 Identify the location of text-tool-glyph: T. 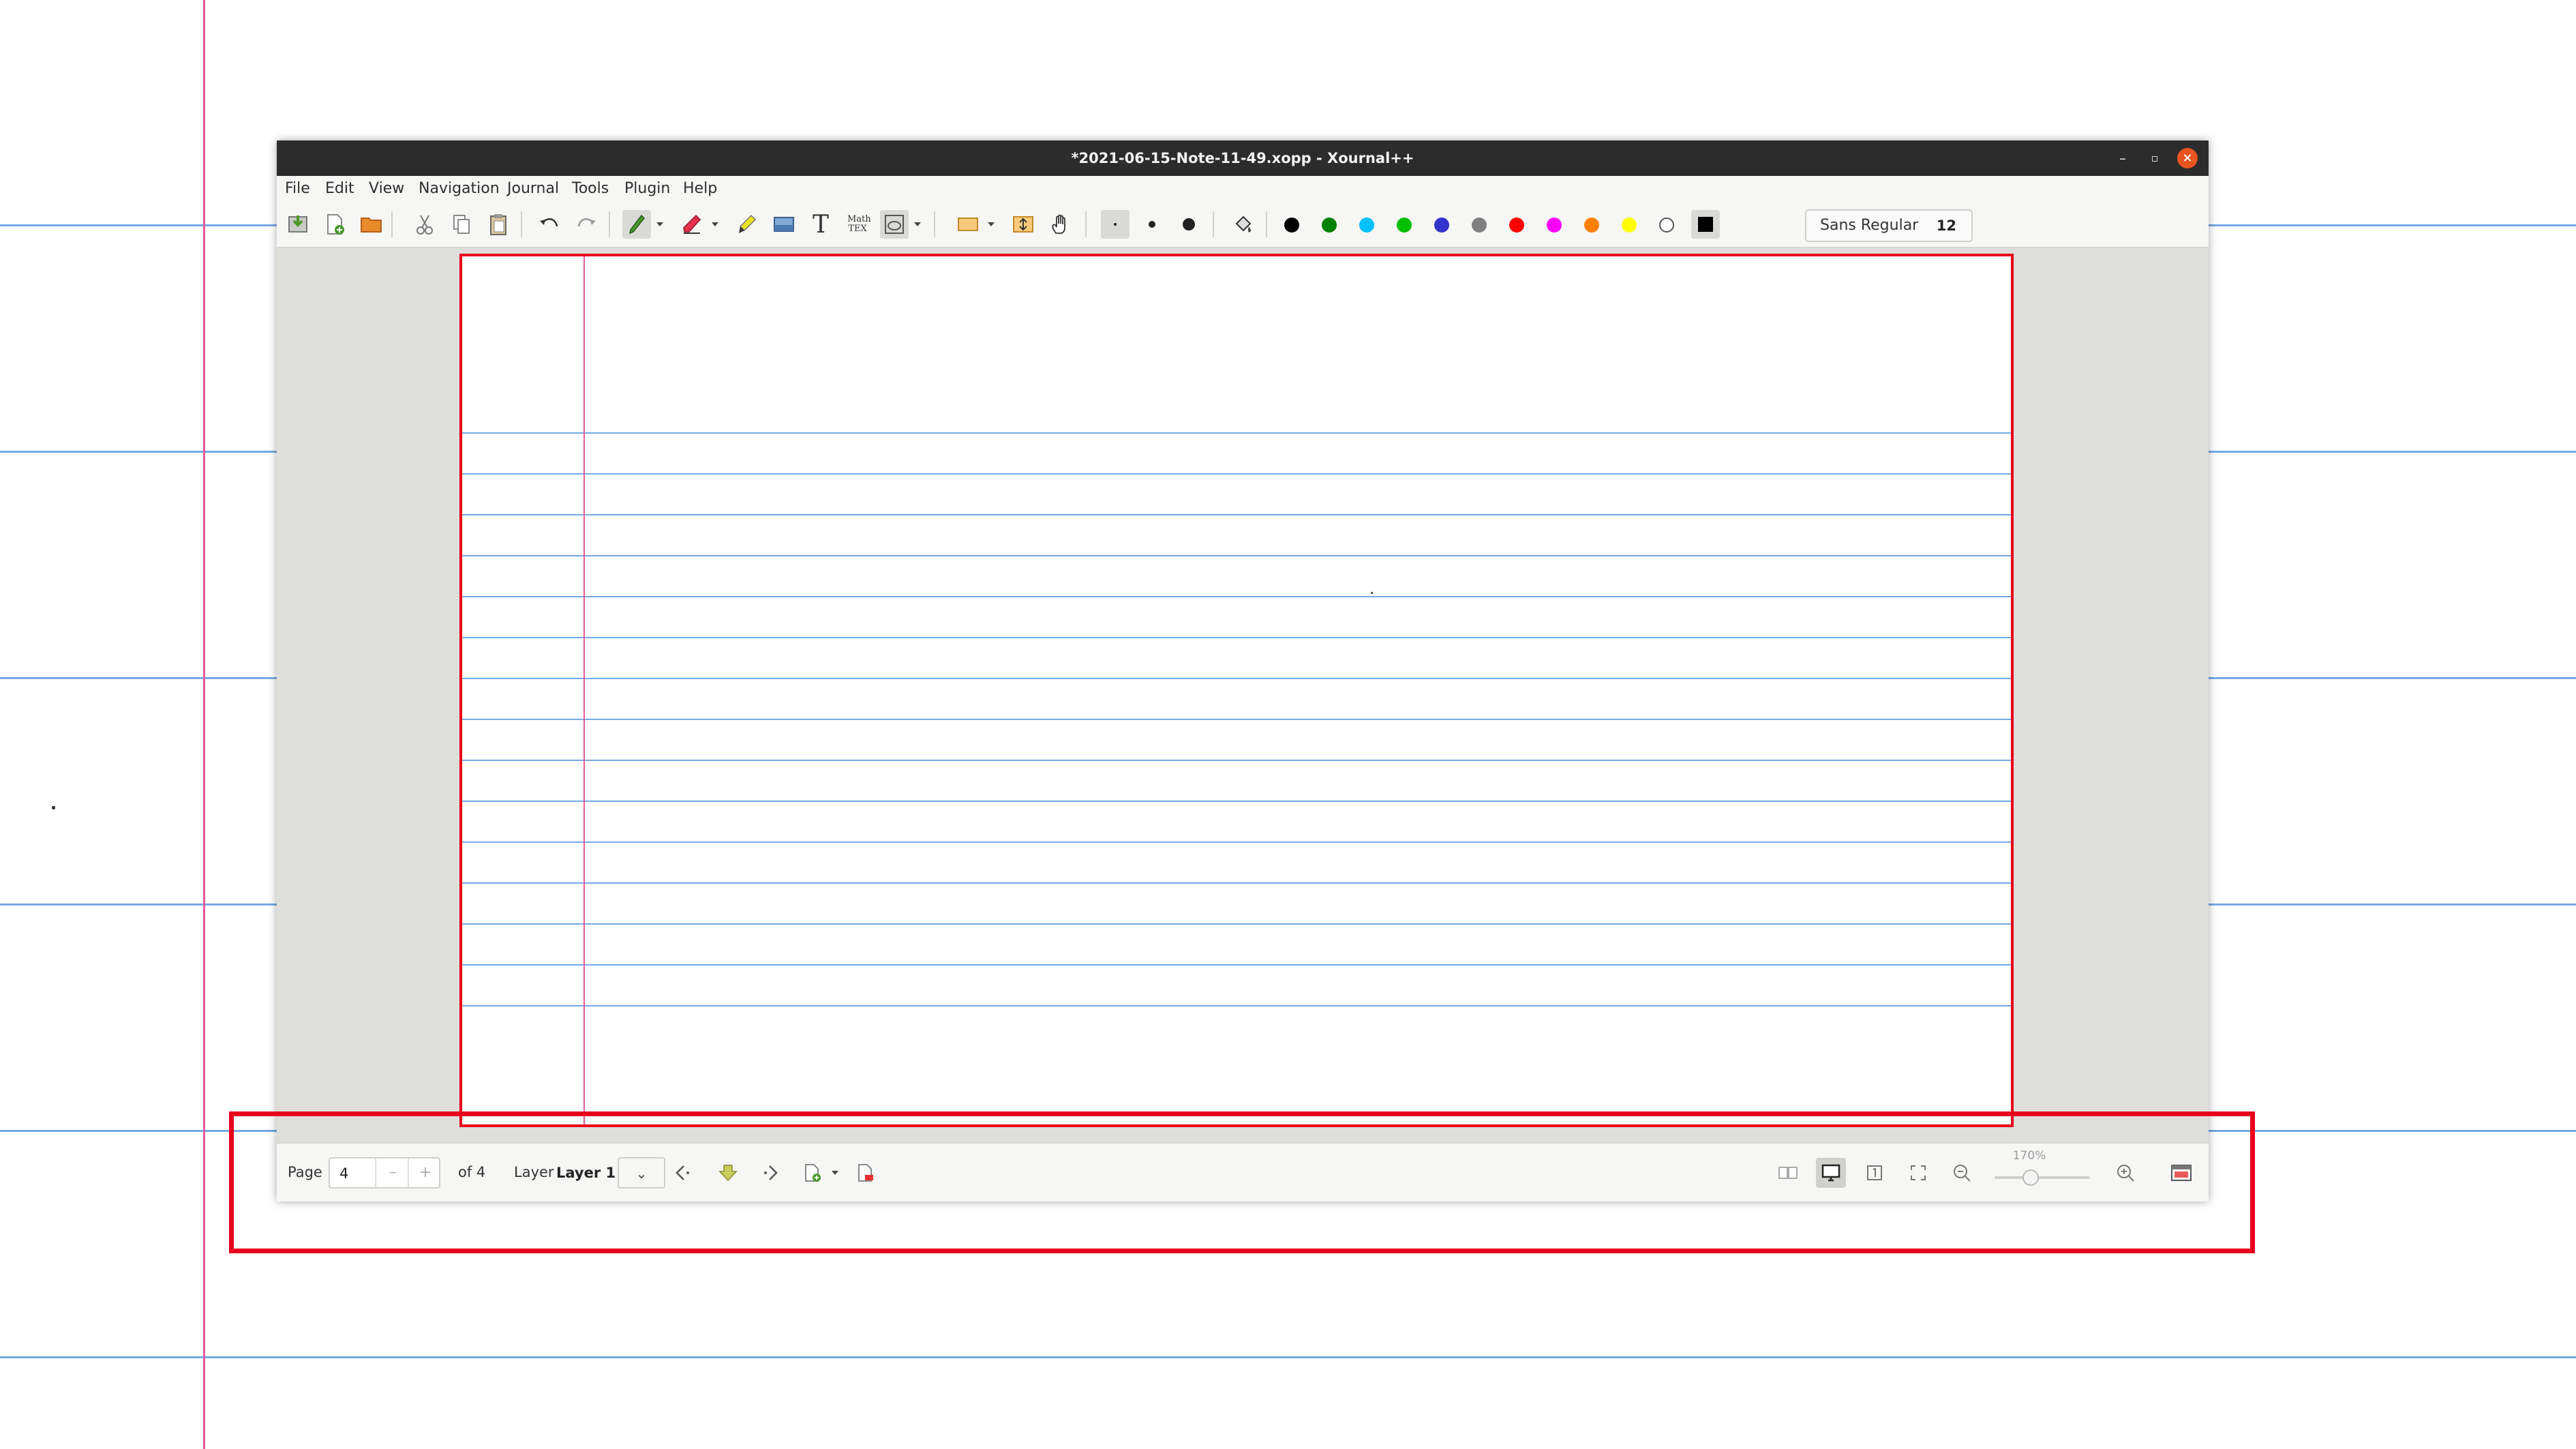
(820, 224).